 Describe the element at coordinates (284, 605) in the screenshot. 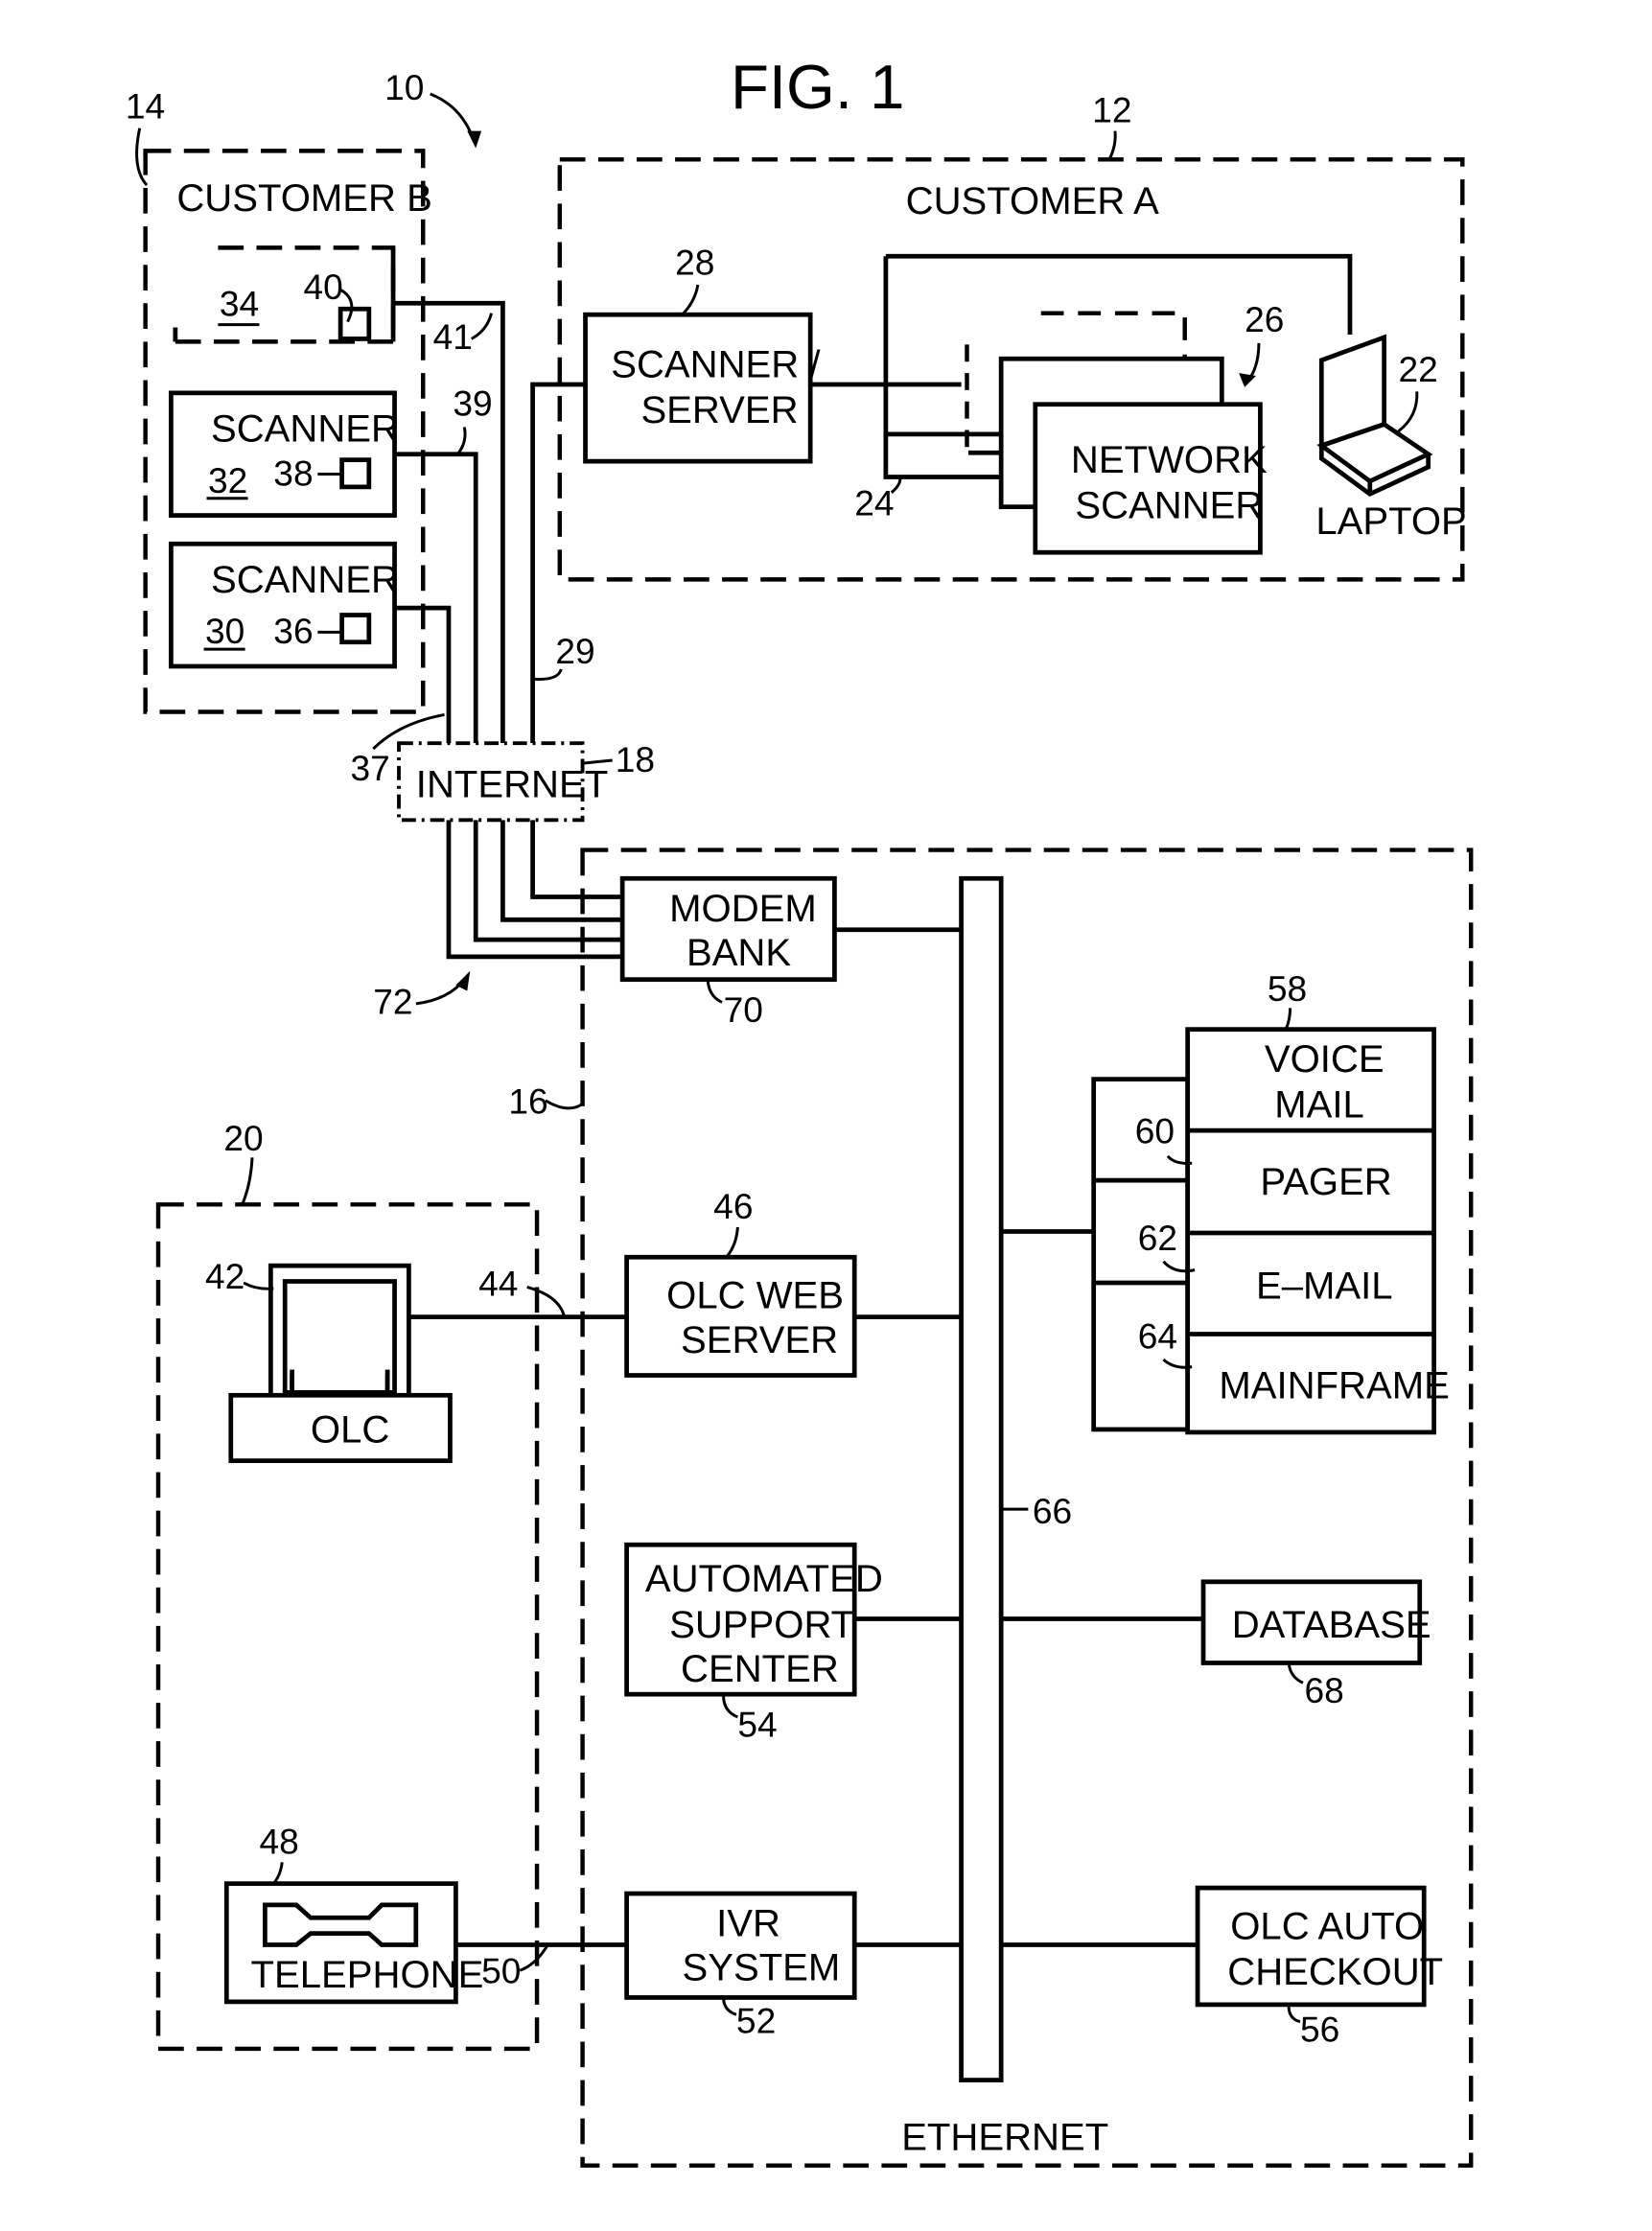

I see `scanner-30: SCANNER 30 36` at that location.